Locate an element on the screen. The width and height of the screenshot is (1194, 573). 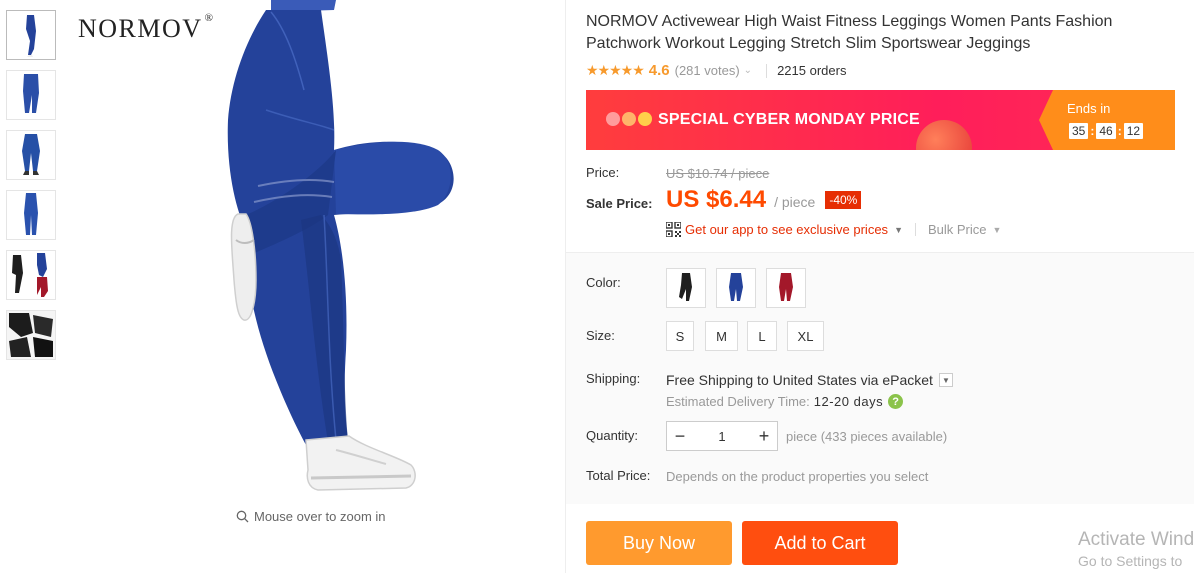
size-option-l: L is located at coordinates (762, 336).